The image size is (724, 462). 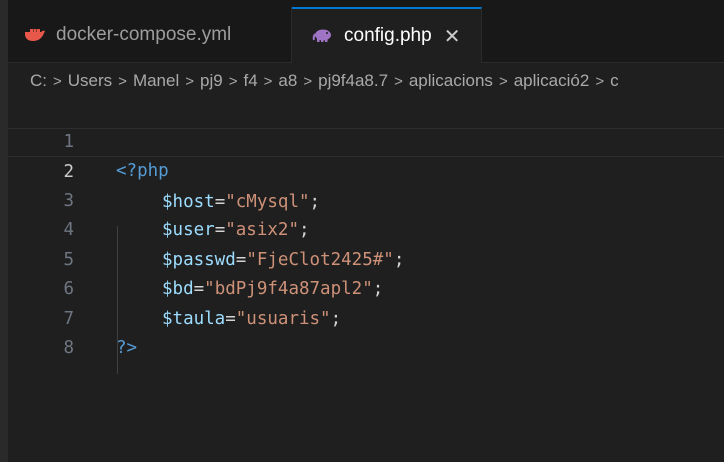 What do you see at coordinates (614, 81) in the screenshot?
I see `breadcrumb-item: c` at bounding box center [614, 81].